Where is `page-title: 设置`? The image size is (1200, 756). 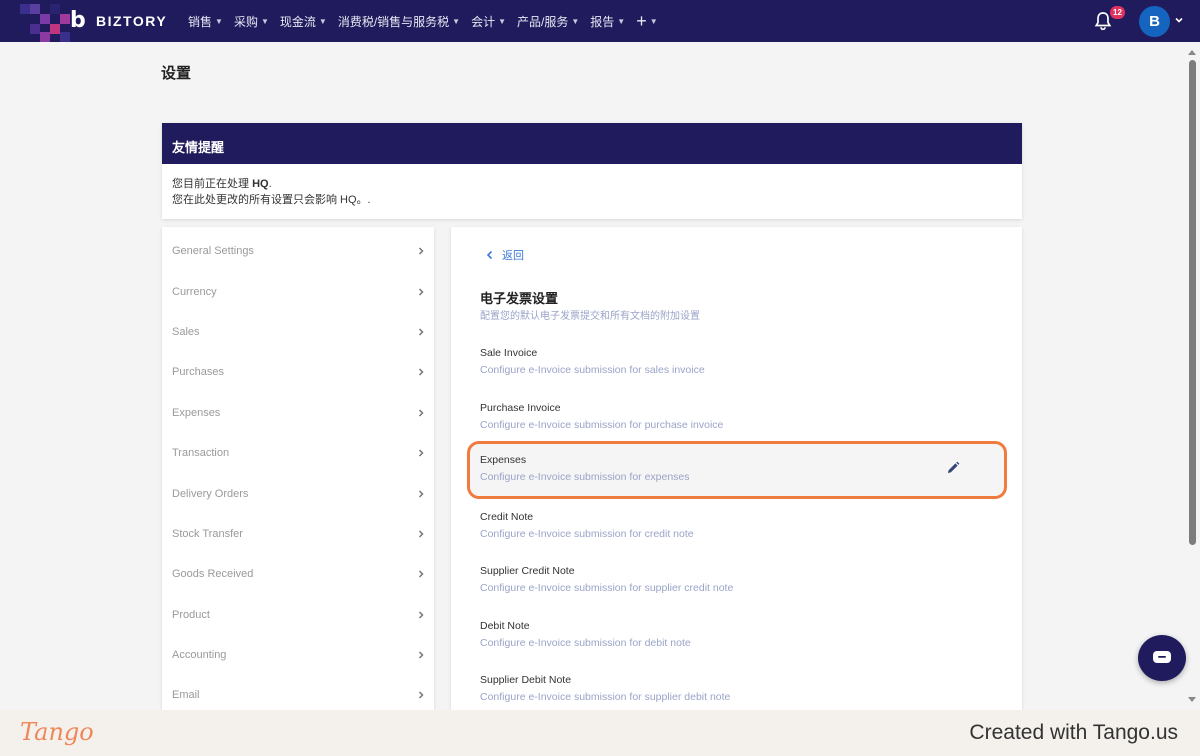 page-title: 设置 is located at coordinates (176, 73).